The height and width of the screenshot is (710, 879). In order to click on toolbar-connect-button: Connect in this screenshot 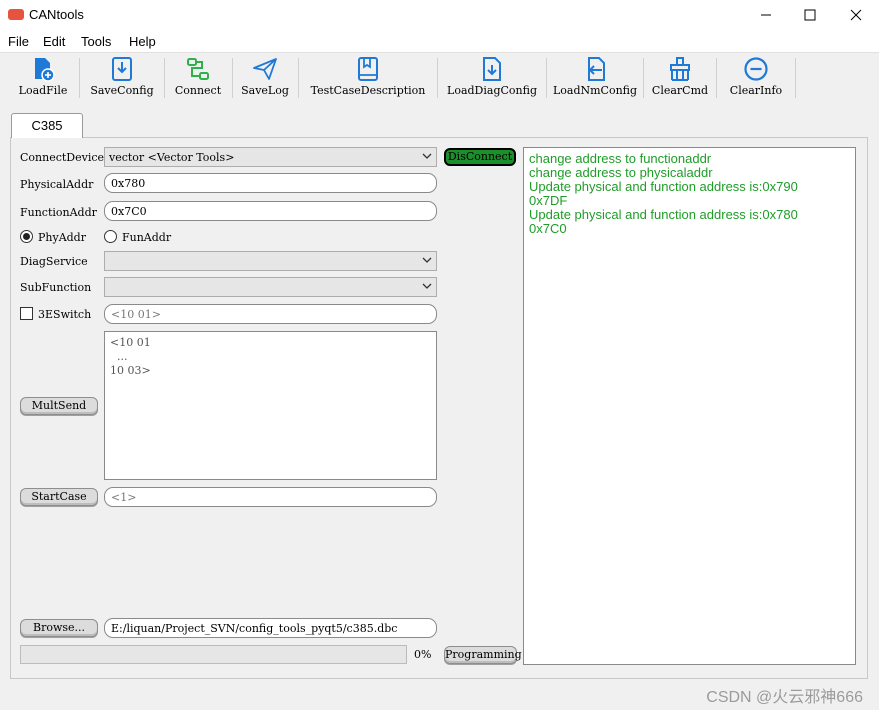, I will do `click(198, 78)`.